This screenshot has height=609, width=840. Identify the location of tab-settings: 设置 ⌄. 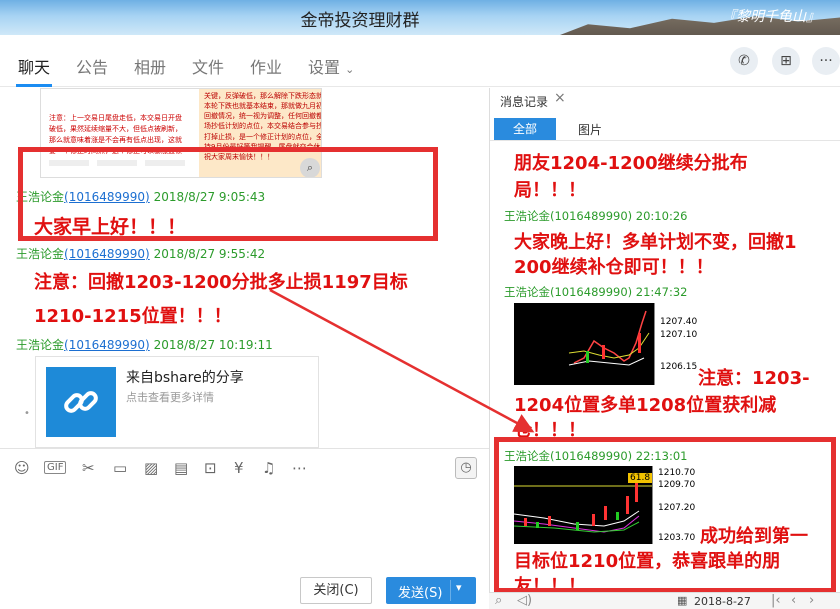
(331, 66).